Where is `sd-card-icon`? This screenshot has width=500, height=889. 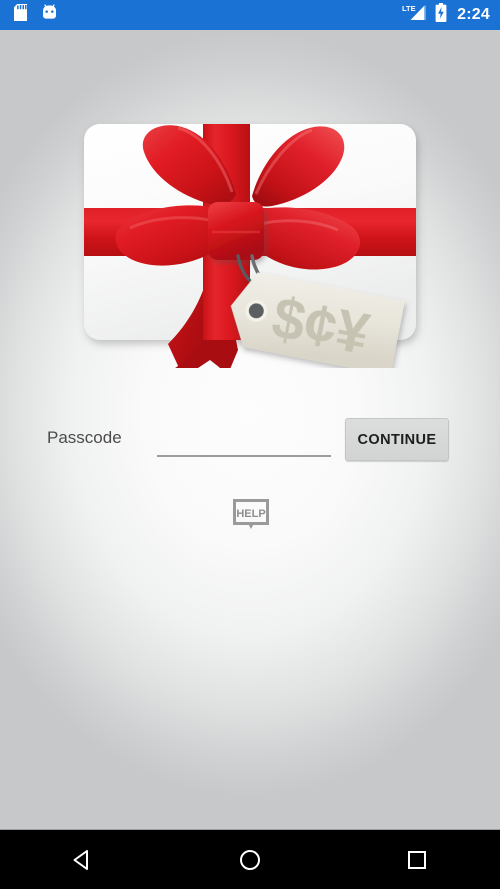 sd-card-icon is located at coordinates (20, 15).